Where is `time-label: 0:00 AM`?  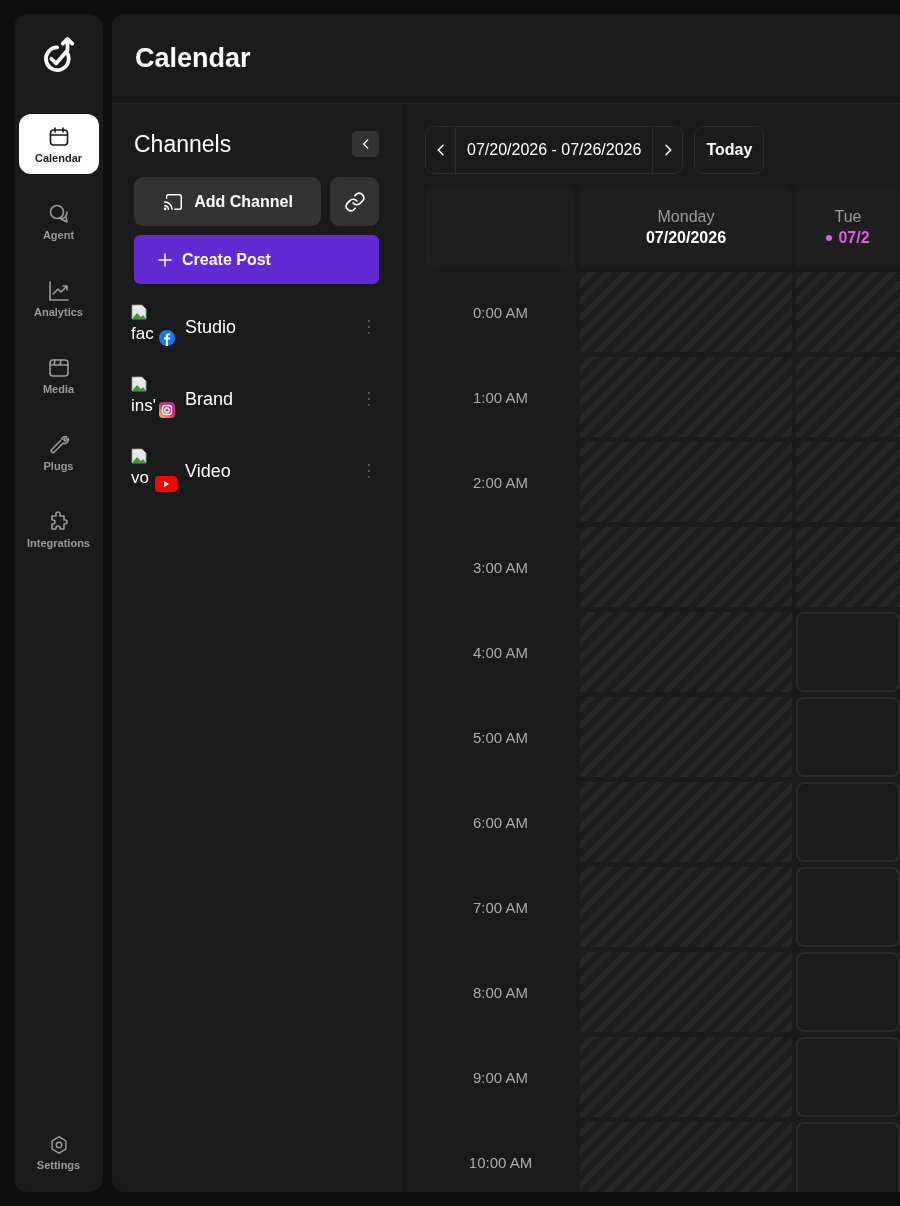 time-label: 0:00 AM is located at coordinates (500, 312).